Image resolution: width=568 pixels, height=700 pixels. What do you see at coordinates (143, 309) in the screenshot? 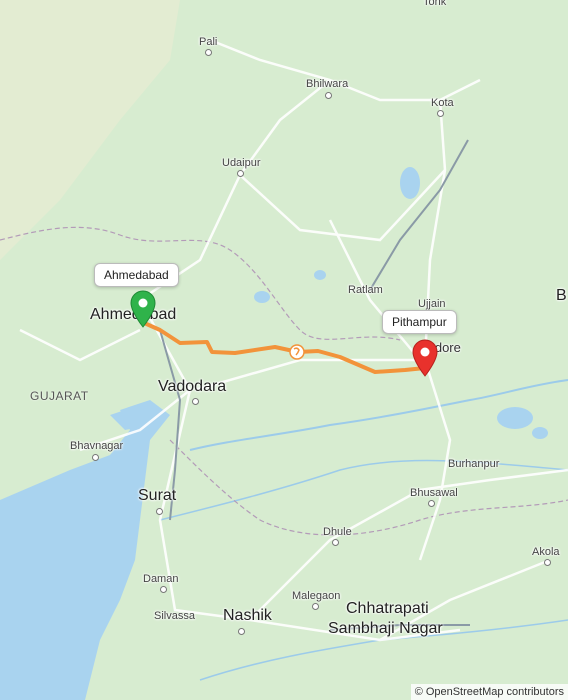
I see `start-pin-icon` at bounding box center [143, 309].